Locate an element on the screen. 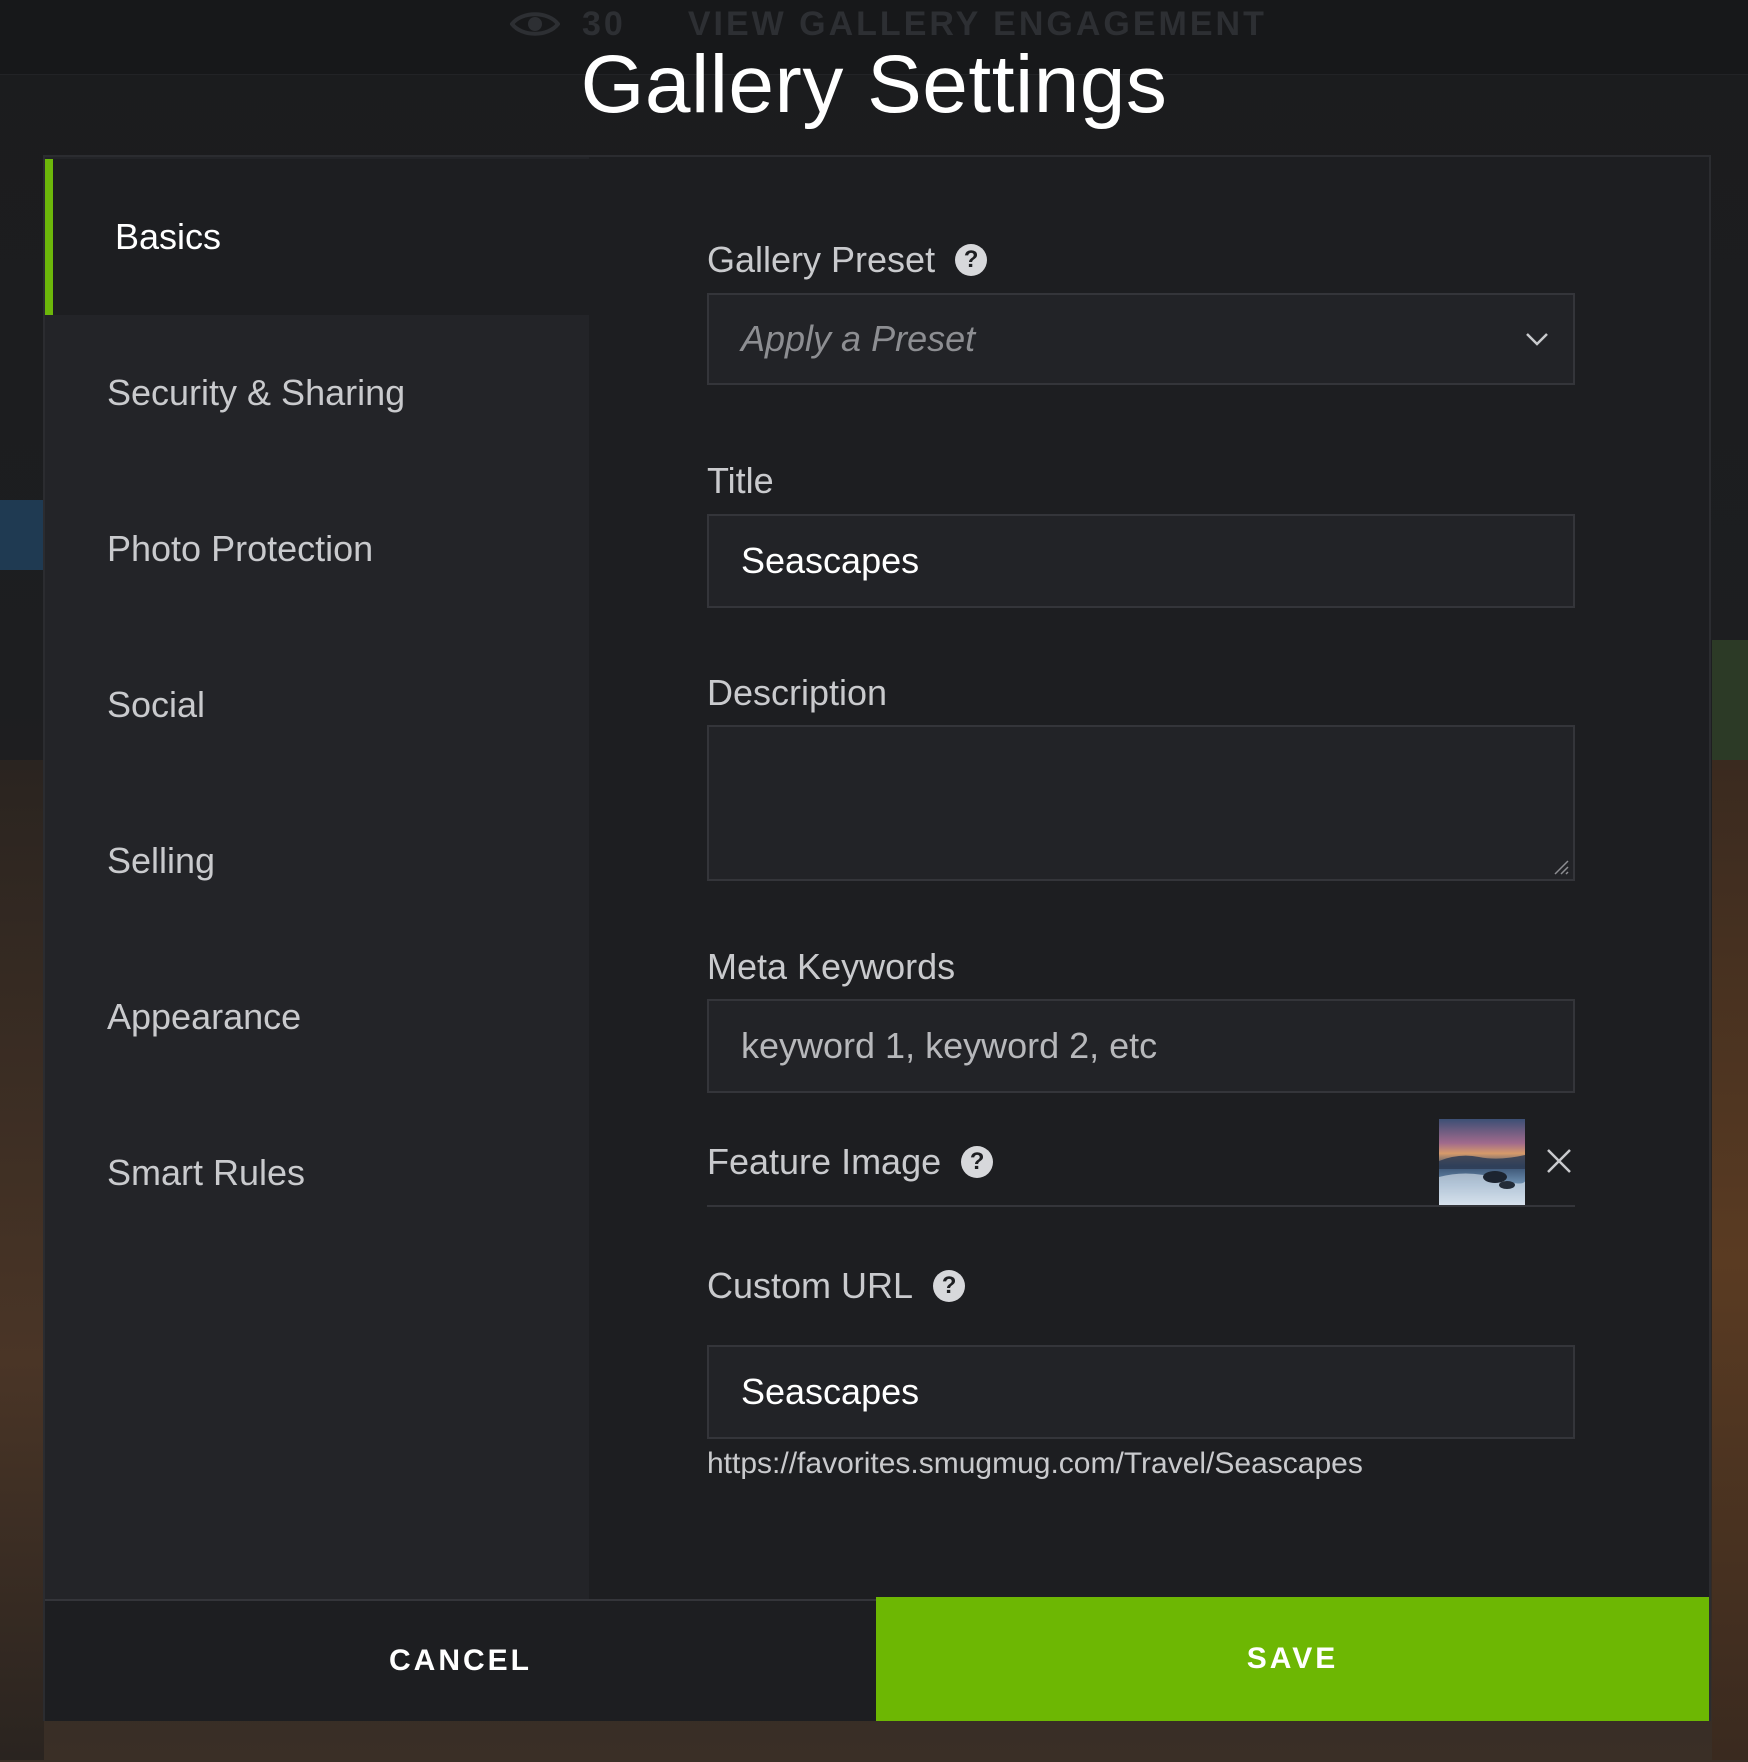  sidebar-item-photo-protection: Photo Protection is located at coordinates (317, 549).